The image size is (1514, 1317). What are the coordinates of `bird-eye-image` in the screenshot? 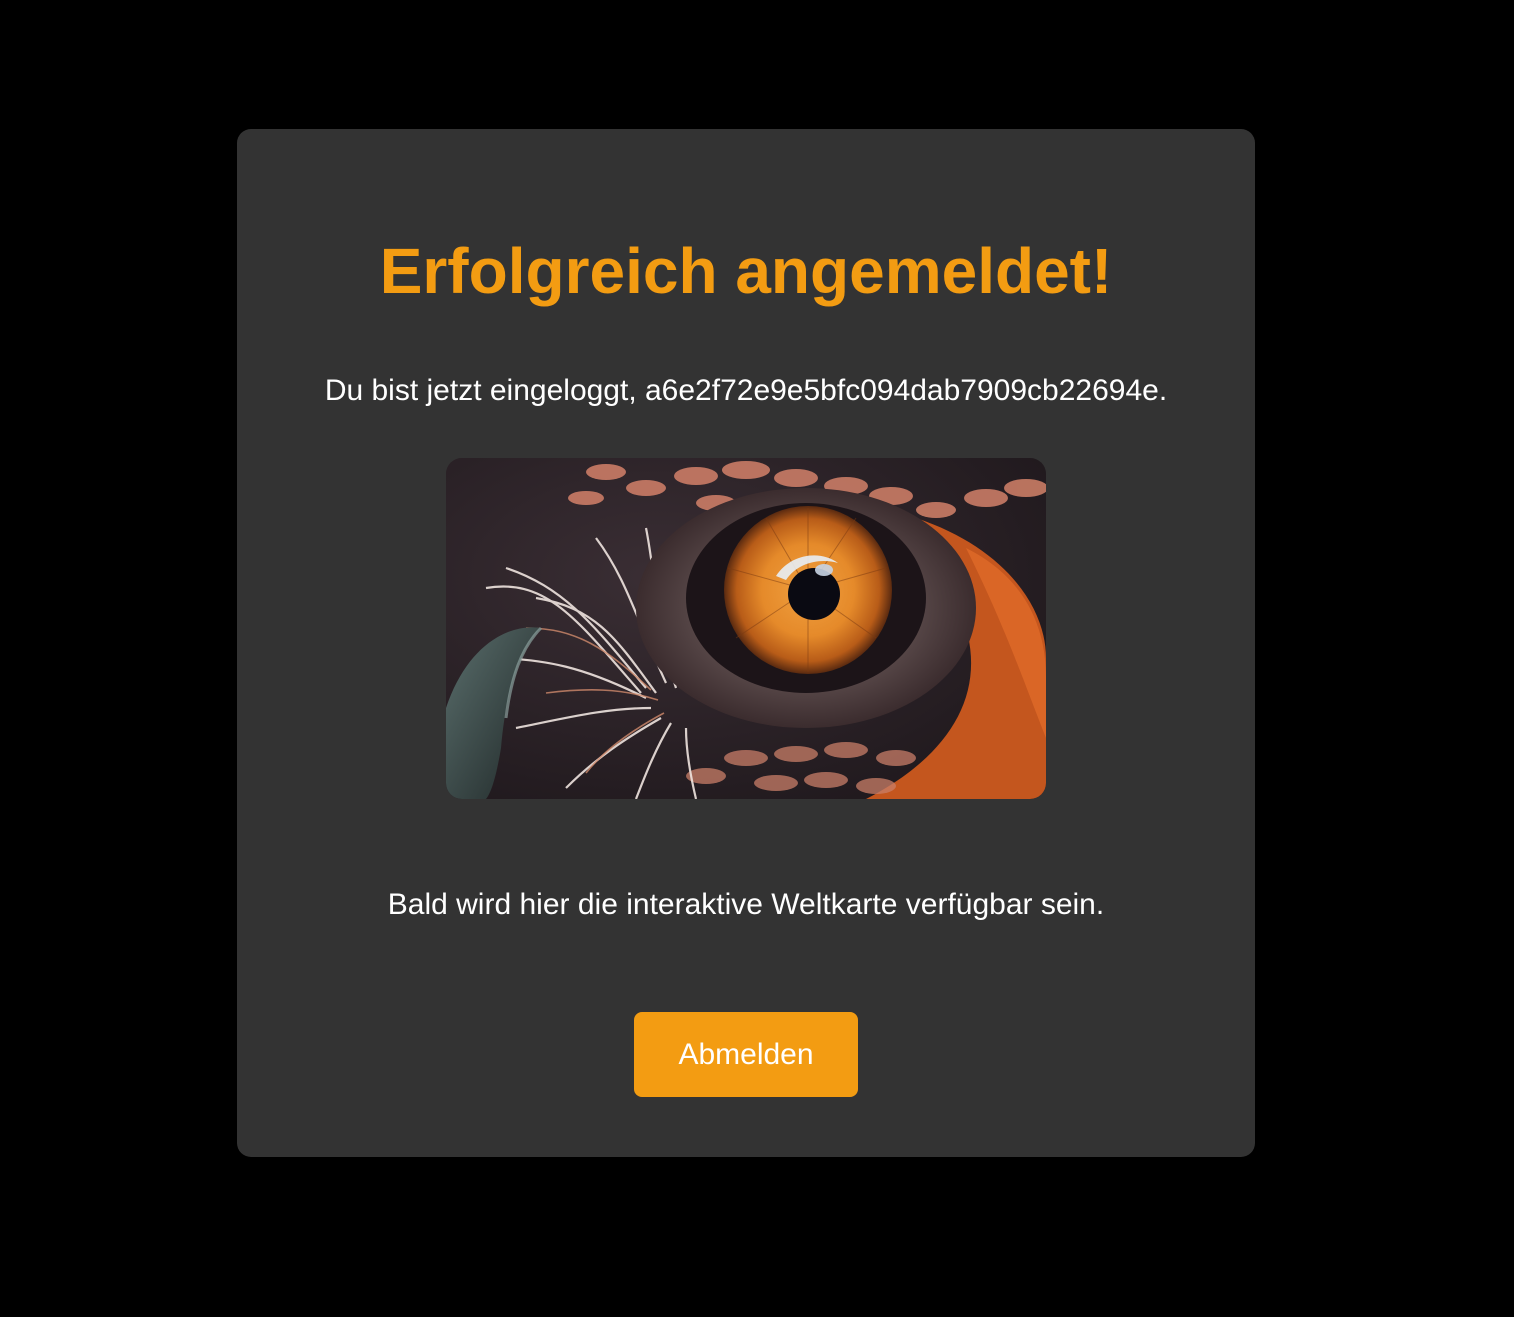 It's located at (746, 628).